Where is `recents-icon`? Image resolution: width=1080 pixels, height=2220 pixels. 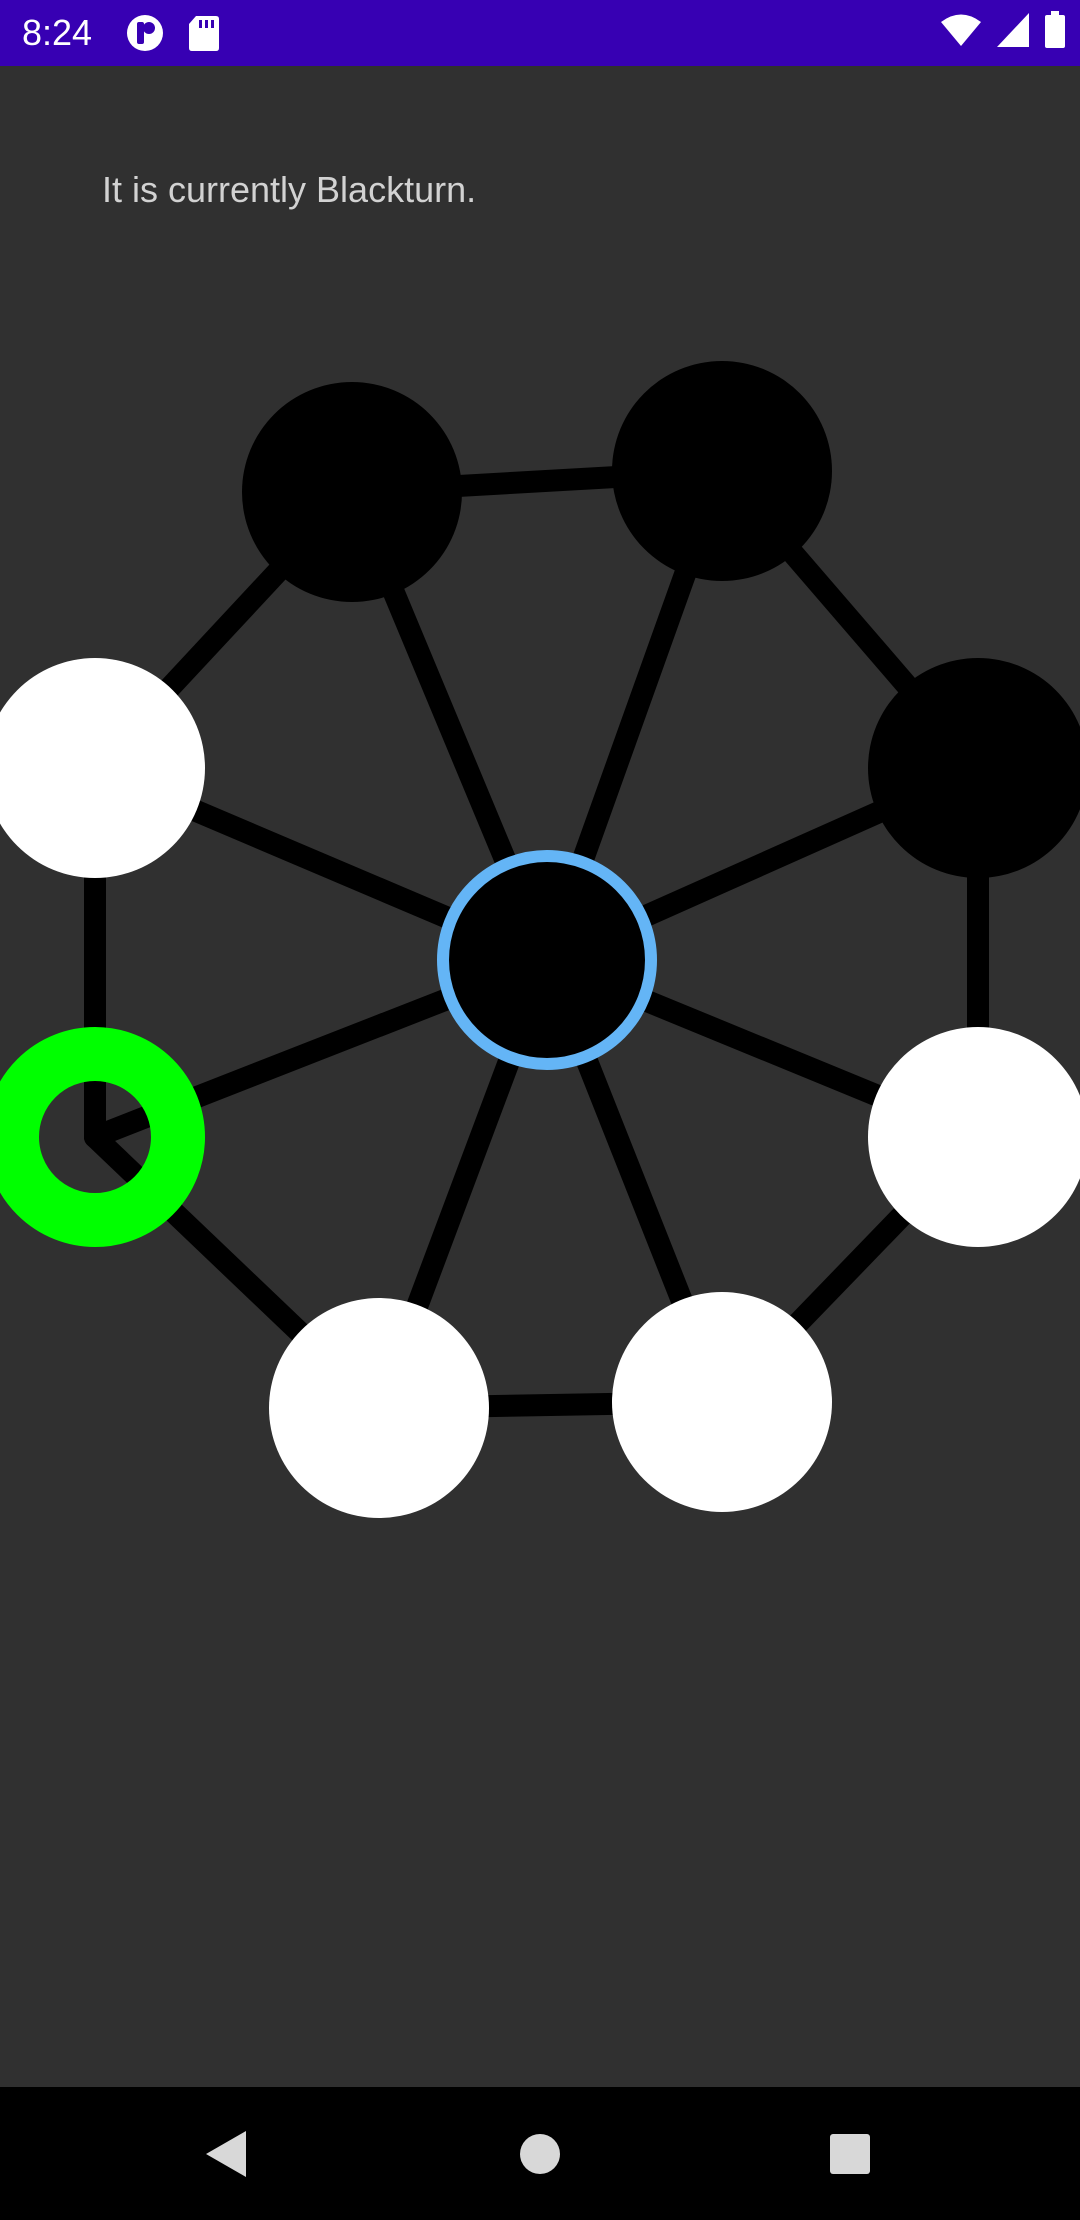
recents-icon is located at coordinates (850, 2153).